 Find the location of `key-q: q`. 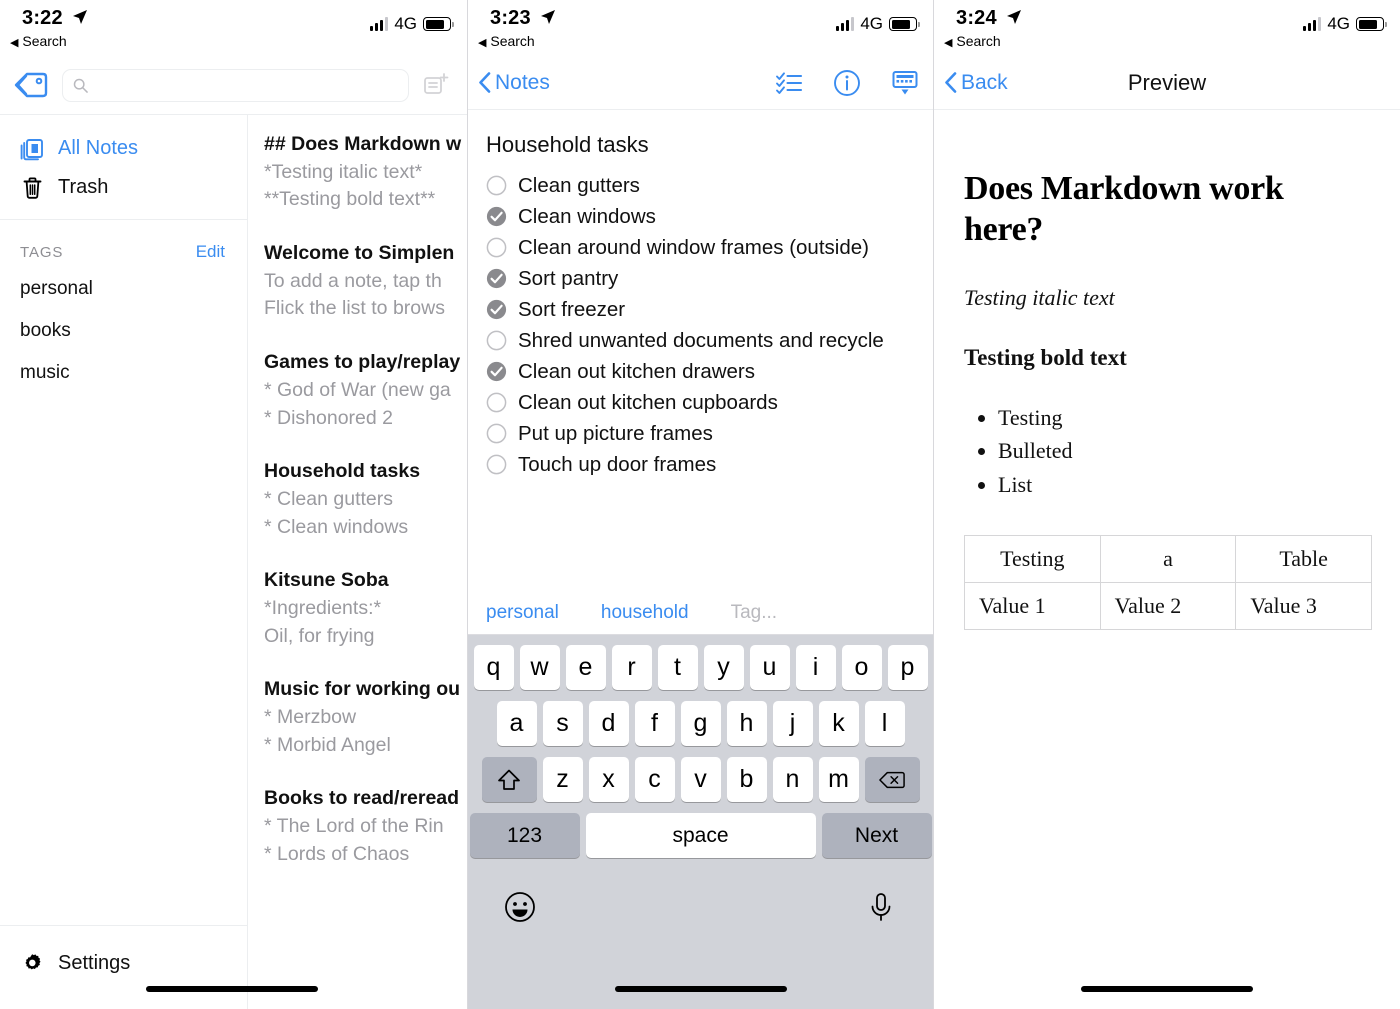

key-q: q is located at coordinates (493, 667).